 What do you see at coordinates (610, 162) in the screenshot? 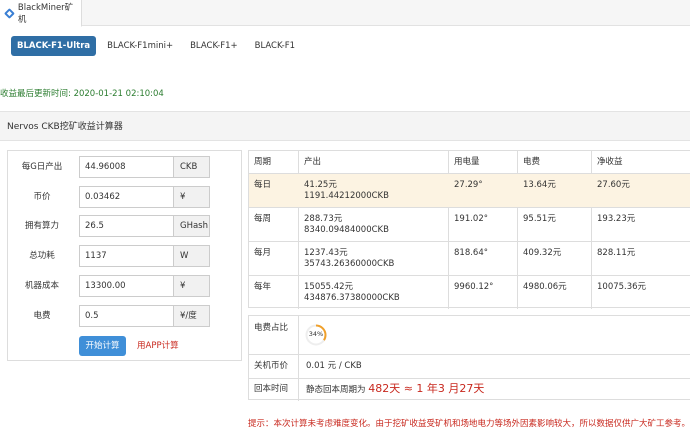
I see `col-header-net: 净收益` at bounding box center [610, 162].